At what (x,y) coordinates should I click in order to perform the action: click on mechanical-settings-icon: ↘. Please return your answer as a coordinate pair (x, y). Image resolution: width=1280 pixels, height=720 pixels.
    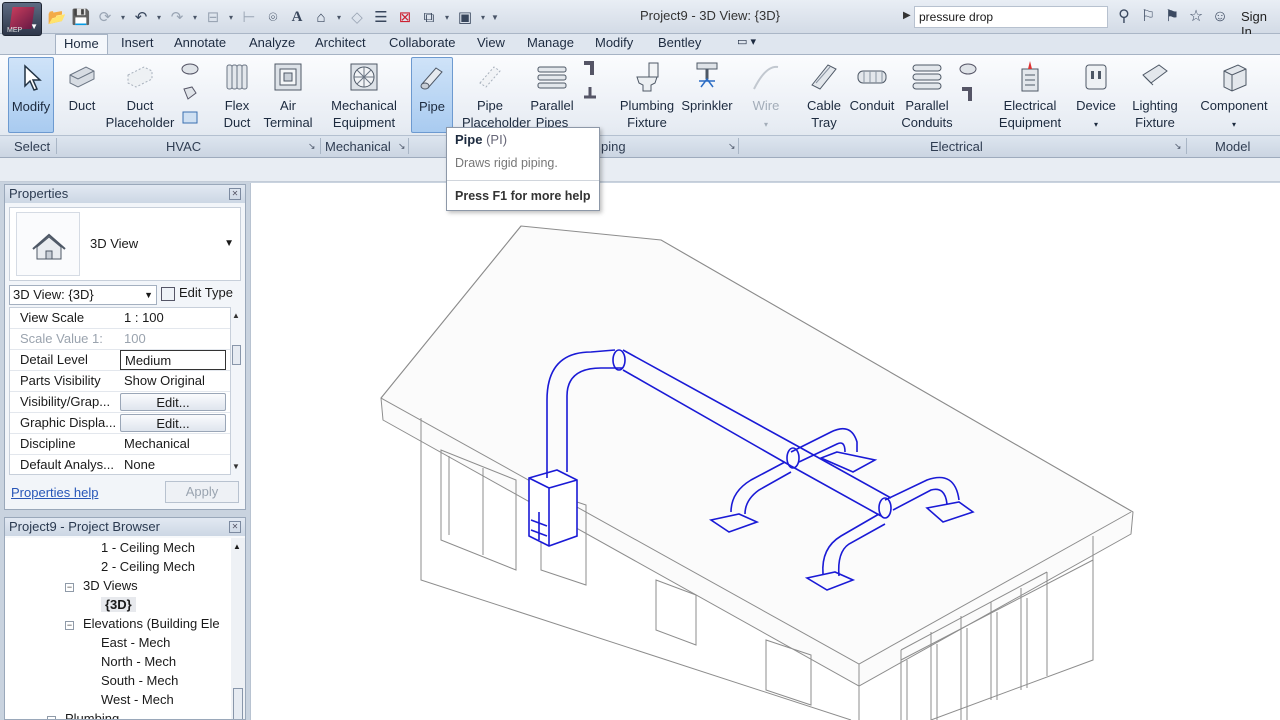
    Looking at the image, I should click on (402, 146).